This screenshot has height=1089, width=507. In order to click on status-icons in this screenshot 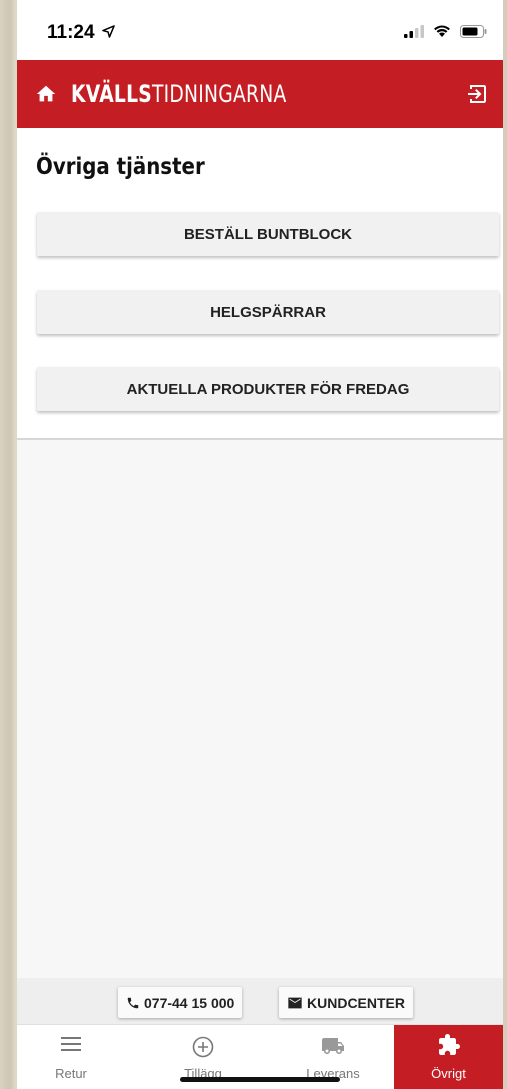, I will do `click(445, 31)`.